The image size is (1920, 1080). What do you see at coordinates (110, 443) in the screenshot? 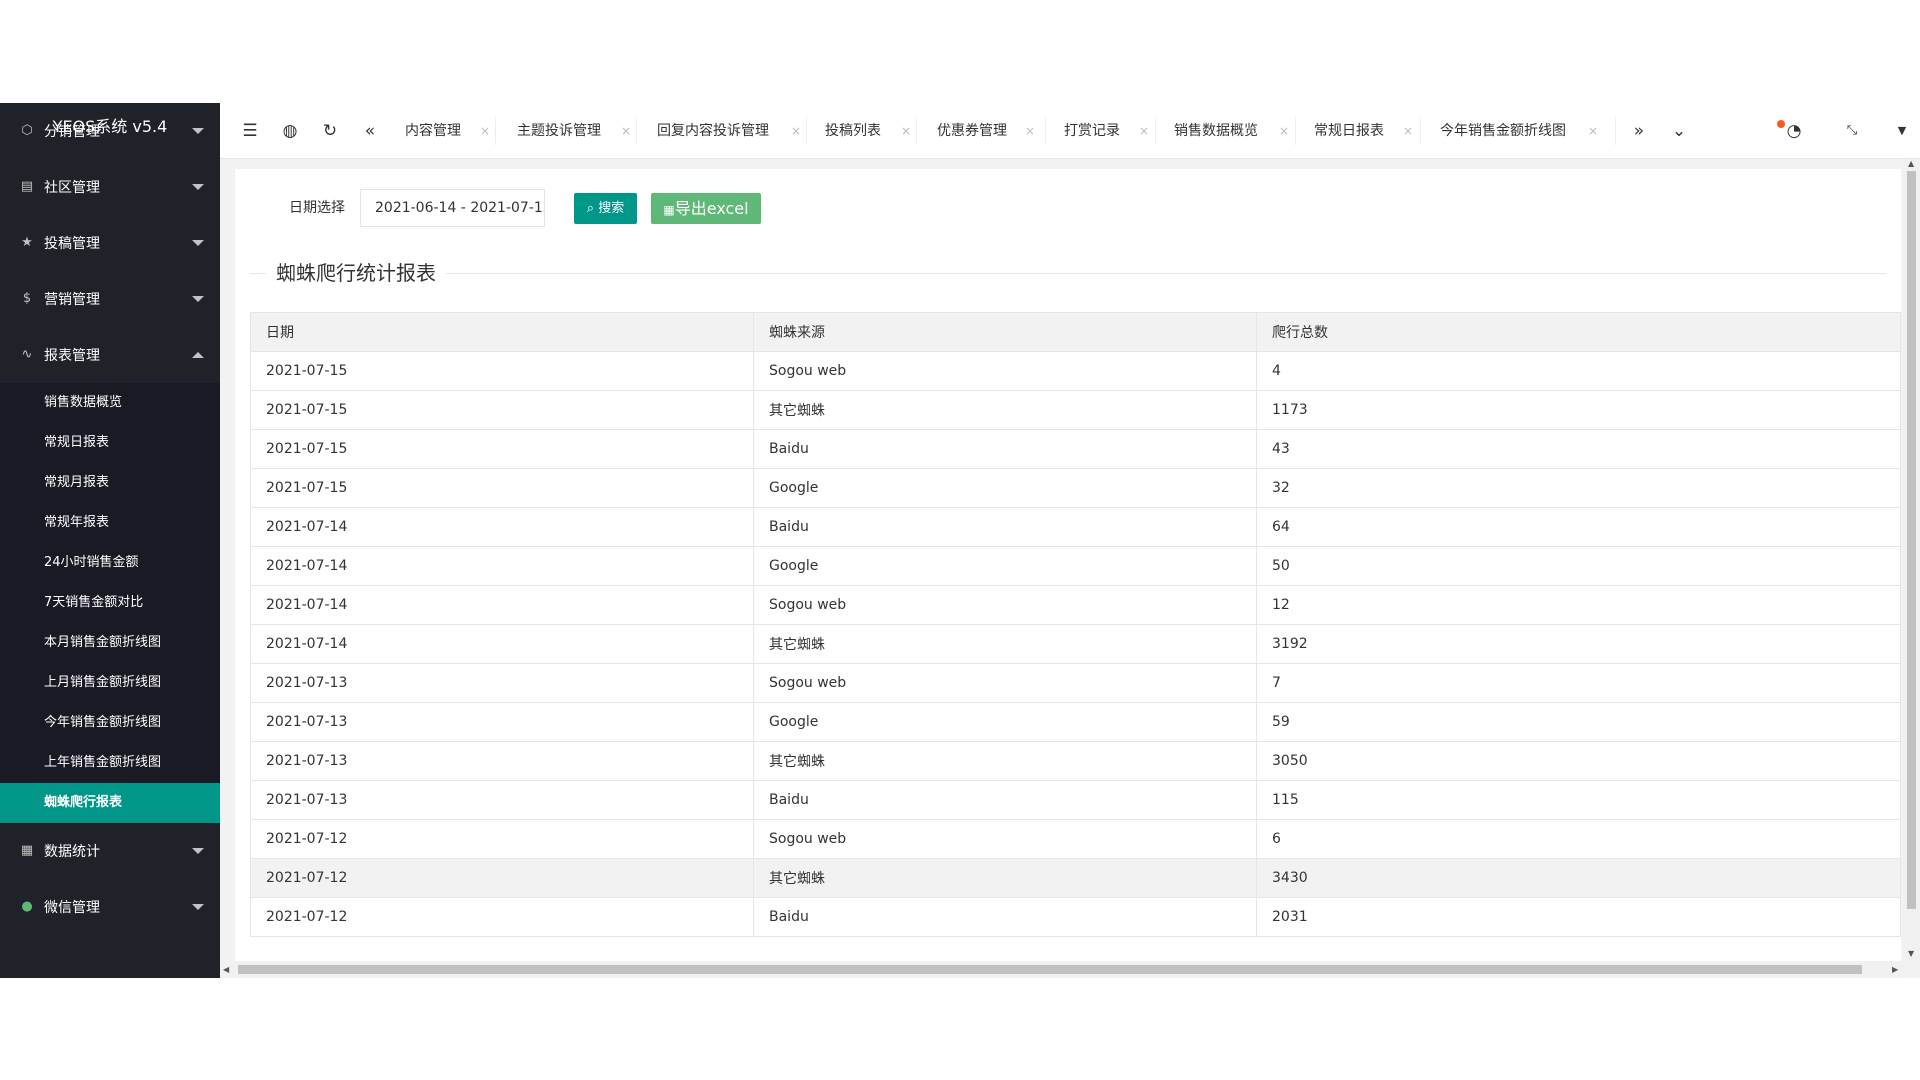
I see `sidebar-item-daily-report: 常规日报表` at bounding box center [110, 443].